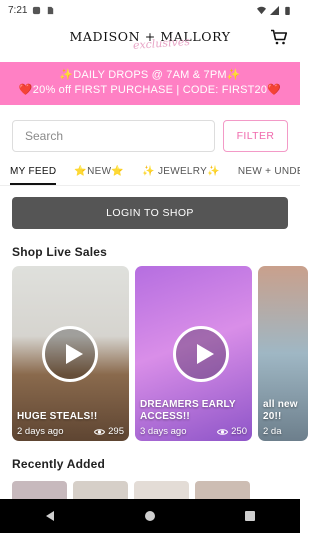 The width and height of the screenshot is (320, 533). What do you see at coordinates (163, 431) in the screenshot?
I see `card-age: 3 days ago` at bounding box center [163, 431].